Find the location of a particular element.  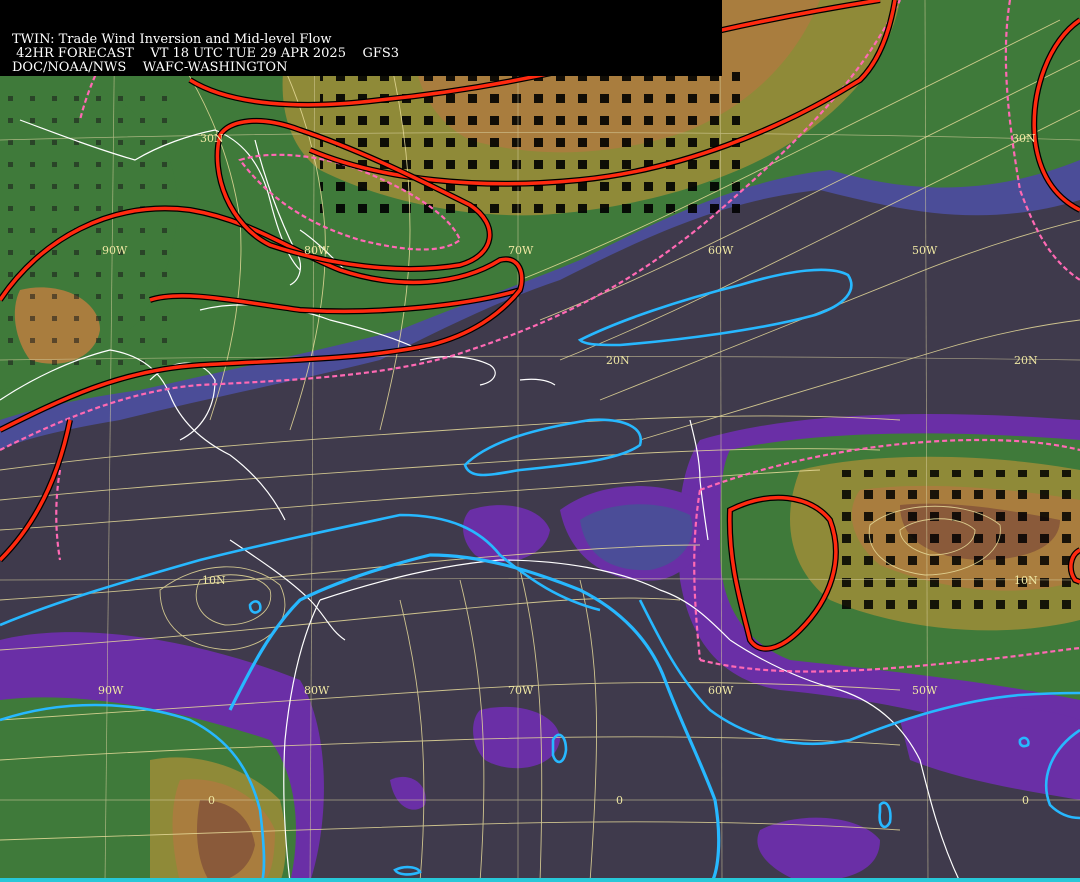

lon-label-80w-bottom: 80W is located at coordinates (317, 690).